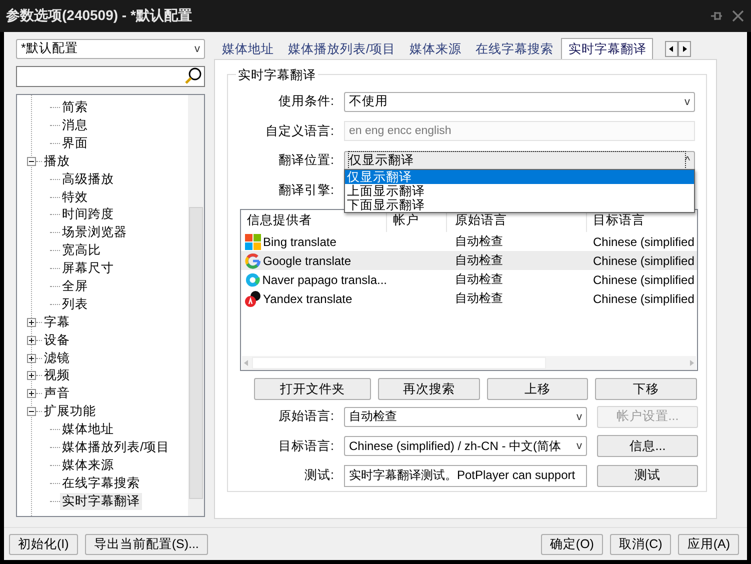 This screenshot has width=751, height=564. I want to click on scrollbar, so click(196, 305).